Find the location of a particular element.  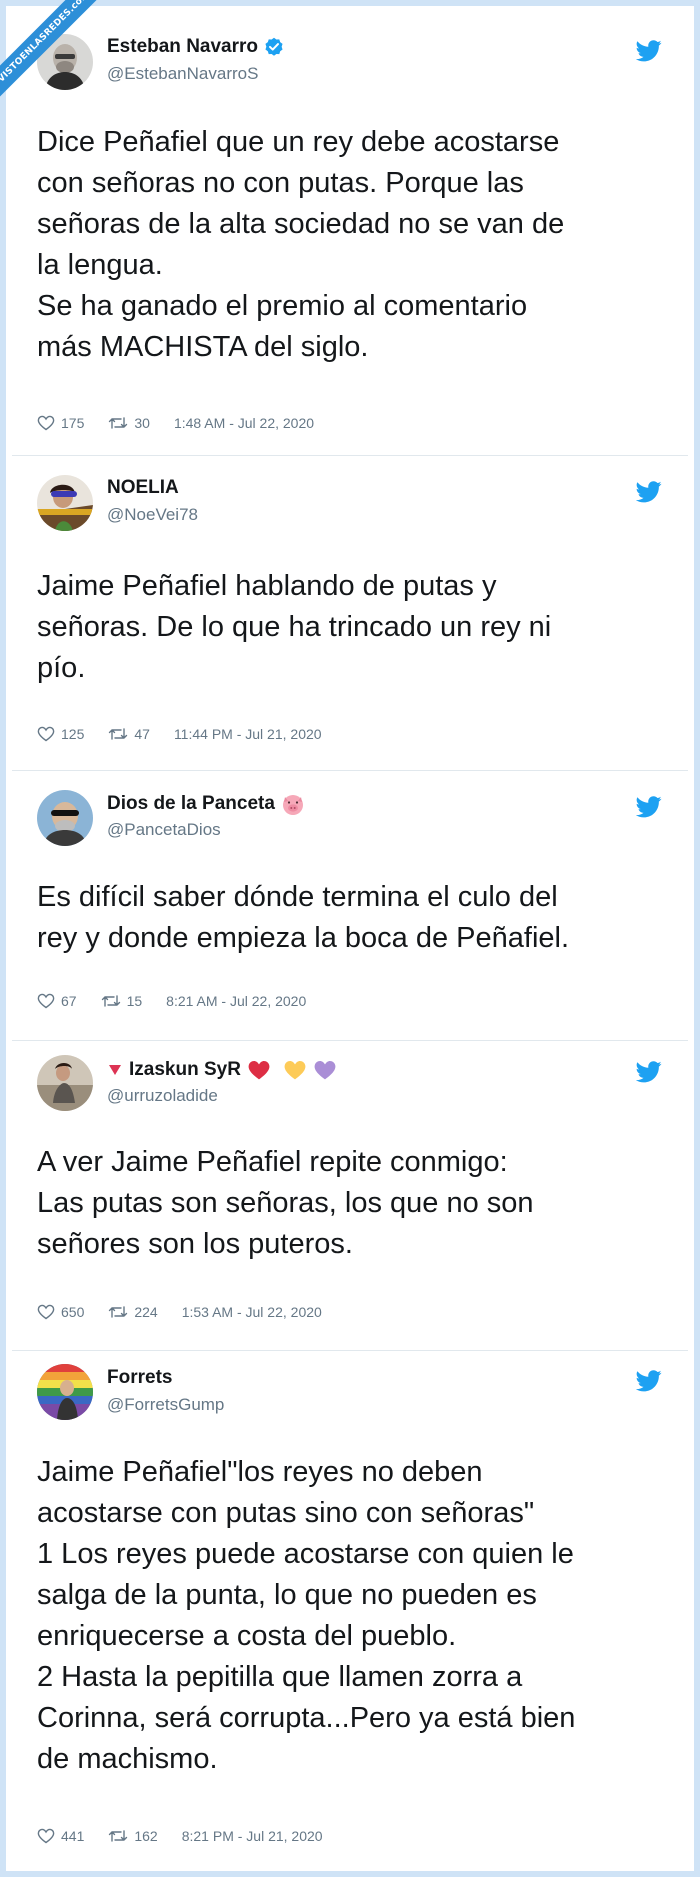

display-name: Izaskun SyR is located at coordinates (185, 1070).